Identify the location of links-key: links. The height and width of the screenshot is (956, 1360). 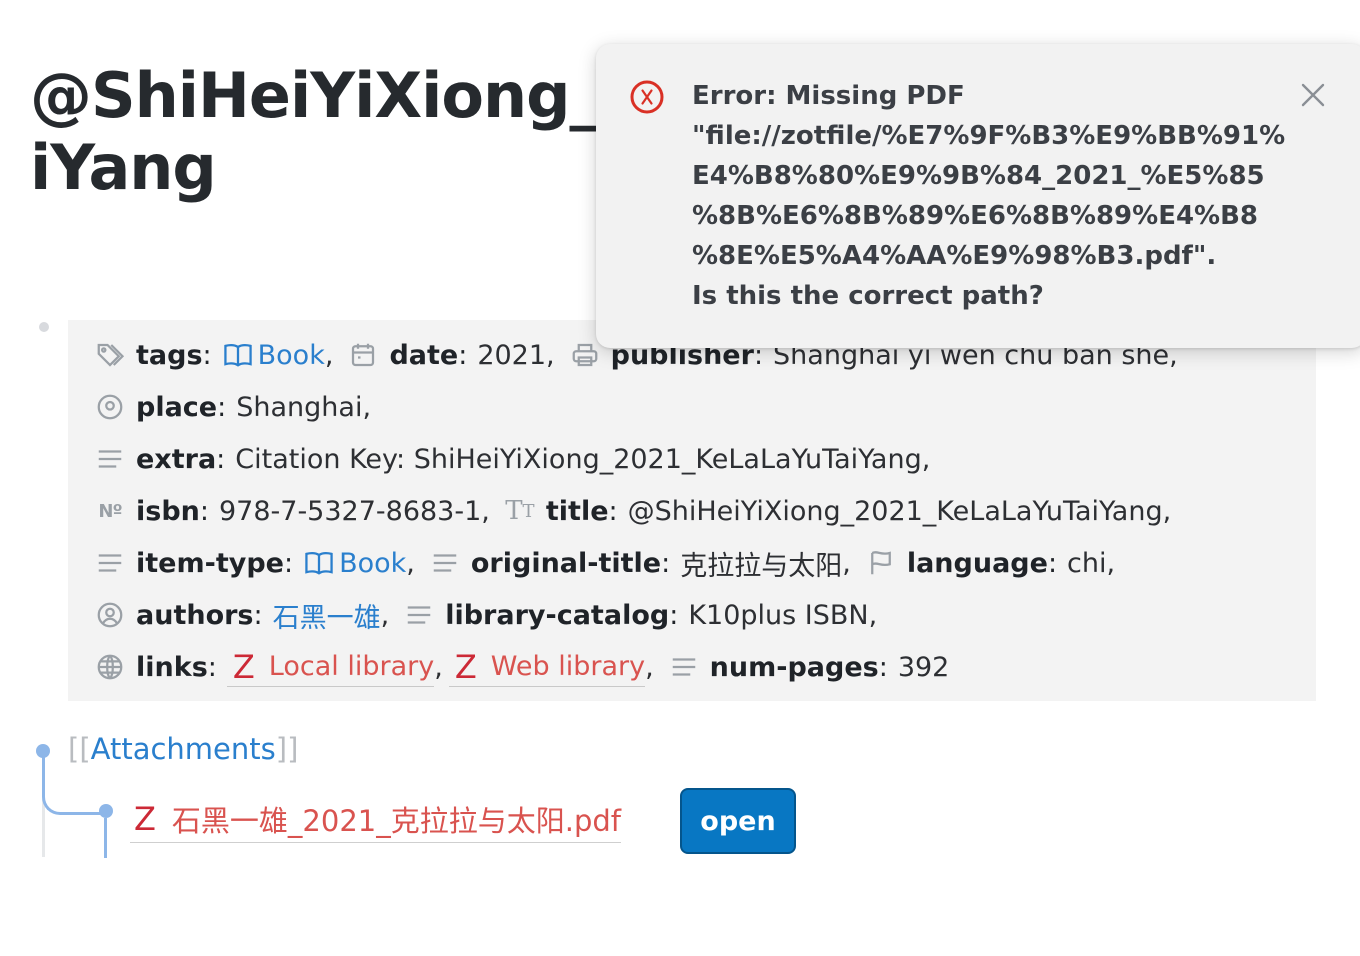
(172, 667).